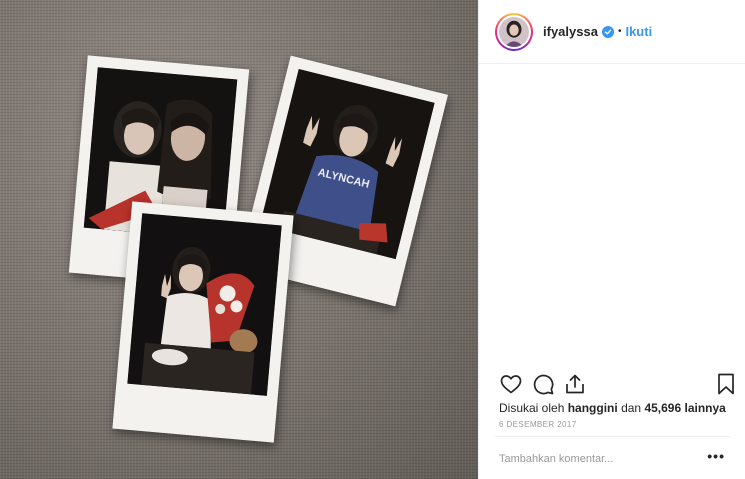 The width and height of the screenshot is (745, 479). What do you see at coordinates (704, 408) in the screenshot?
I see `likes-others-link: lainnya` at bounding box center [704, 408].